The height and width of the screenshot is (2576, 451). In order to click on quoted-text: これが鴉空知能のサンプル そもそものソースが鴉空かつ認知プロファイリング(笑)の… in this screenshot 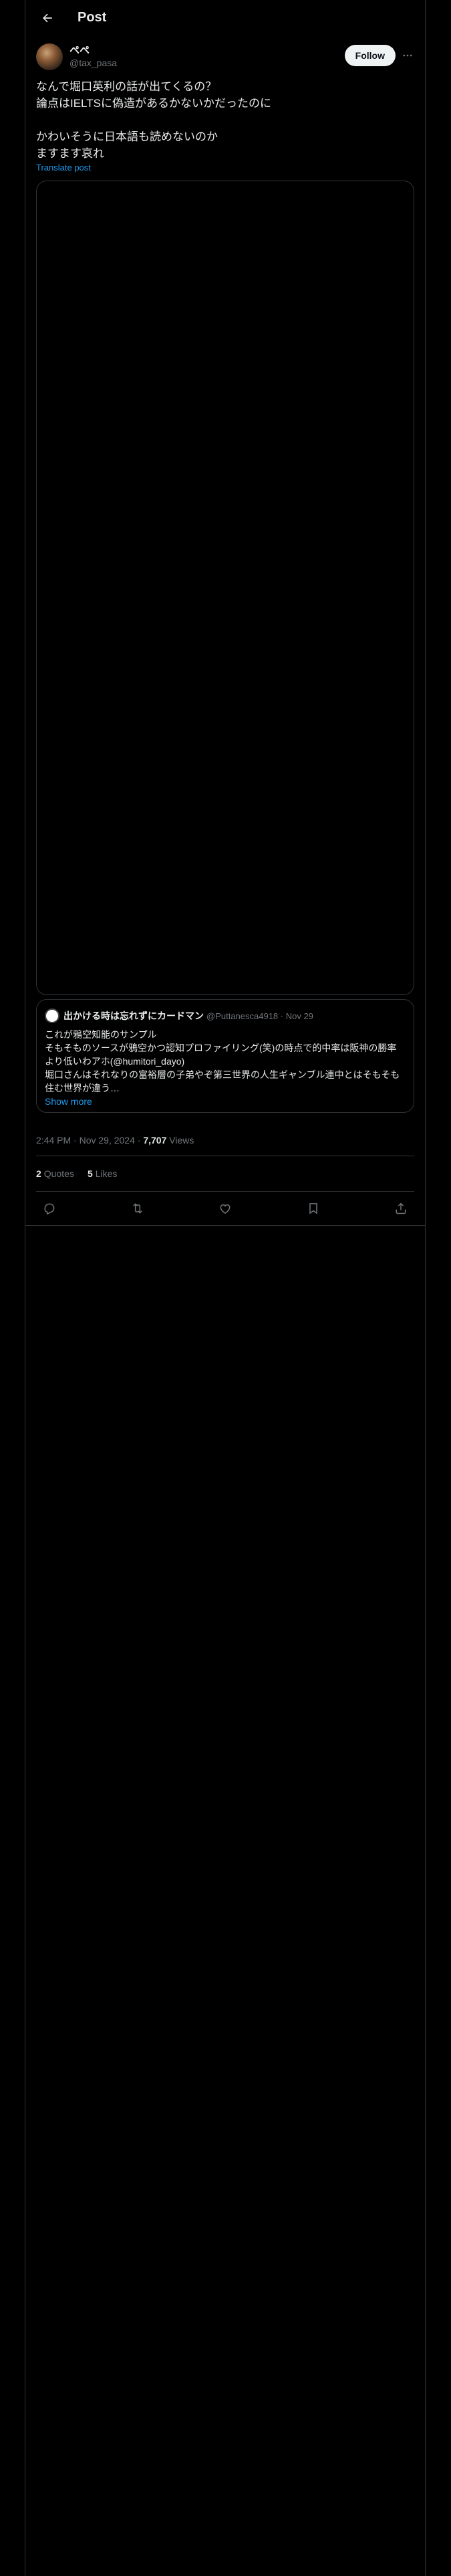, I will do `click(222, 1061)`.